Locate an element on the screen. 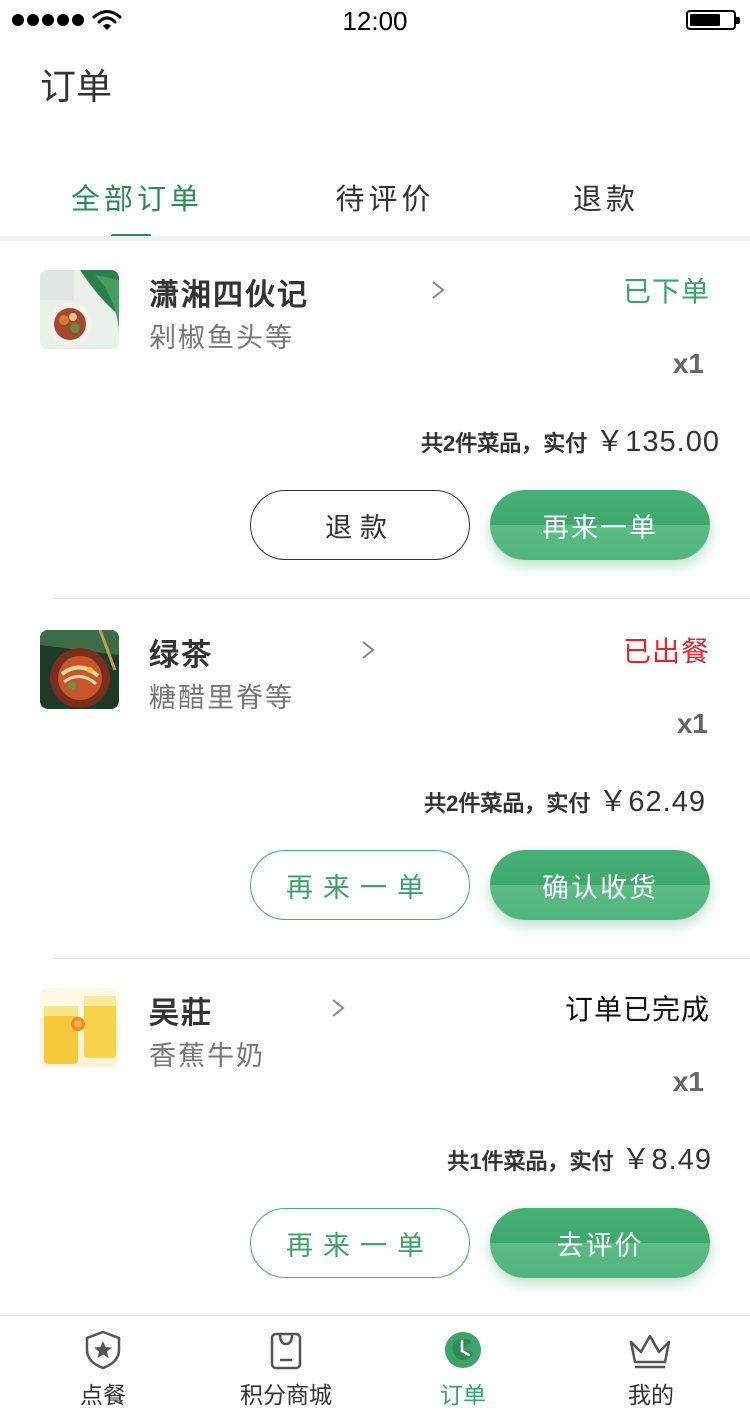 The width and height of the screenshot is (750, 1415). item-count-text: 共1件菜品，实付 is located at coordinates (530, 1161).